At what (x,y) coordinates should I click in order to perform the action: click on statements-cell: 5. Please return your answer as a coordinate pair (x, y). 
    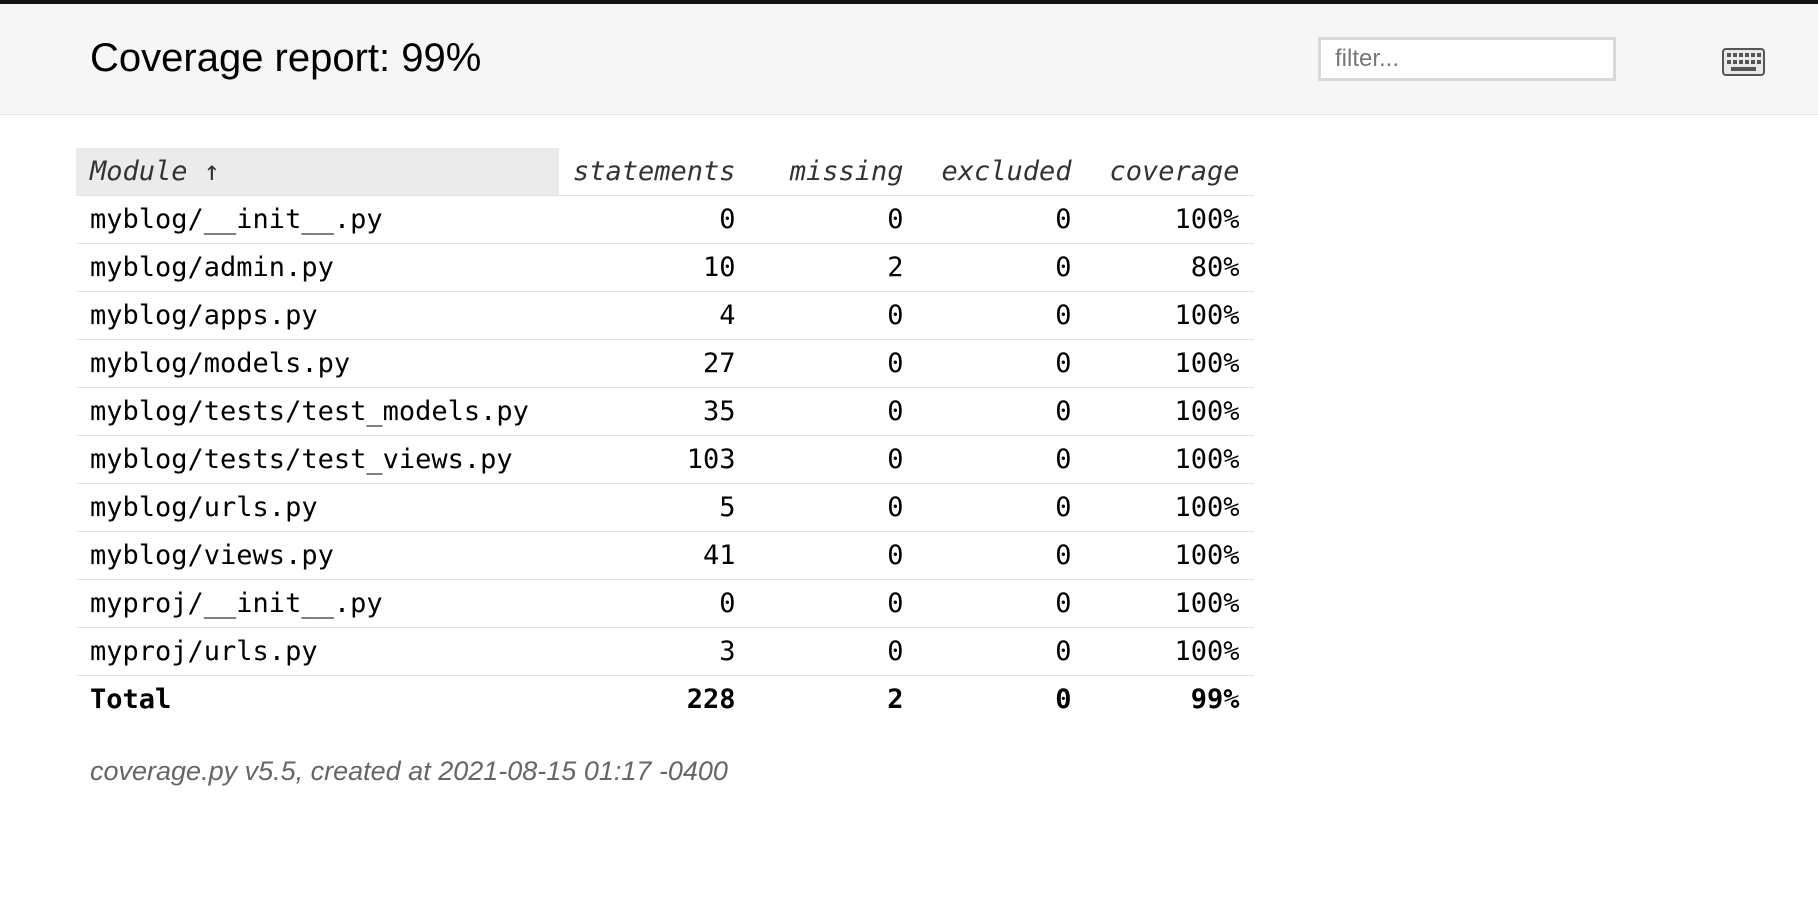
    Looking at the image, I should click on (654, 507).